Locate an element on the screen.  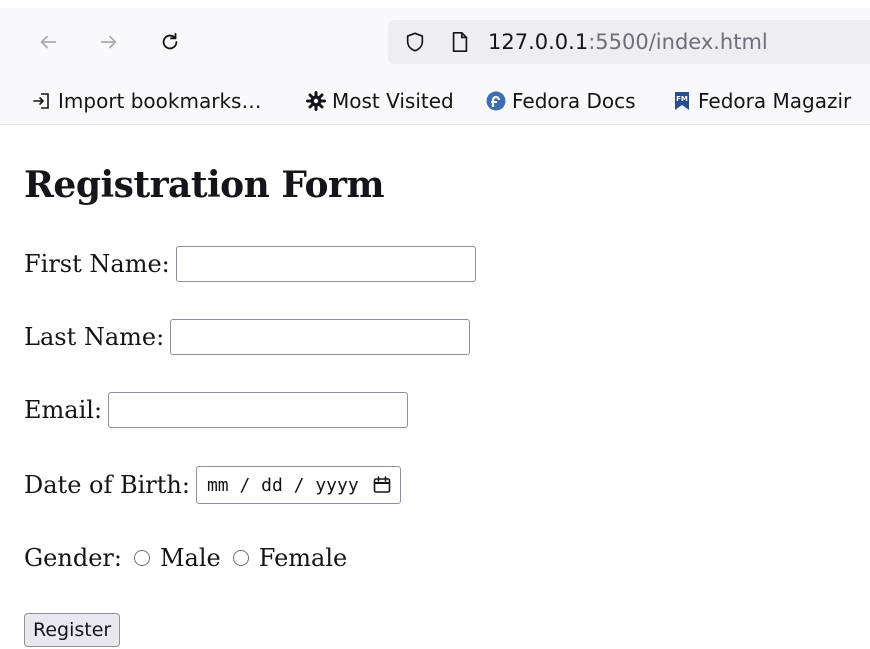
email-field is located at coordinates (258, 410).